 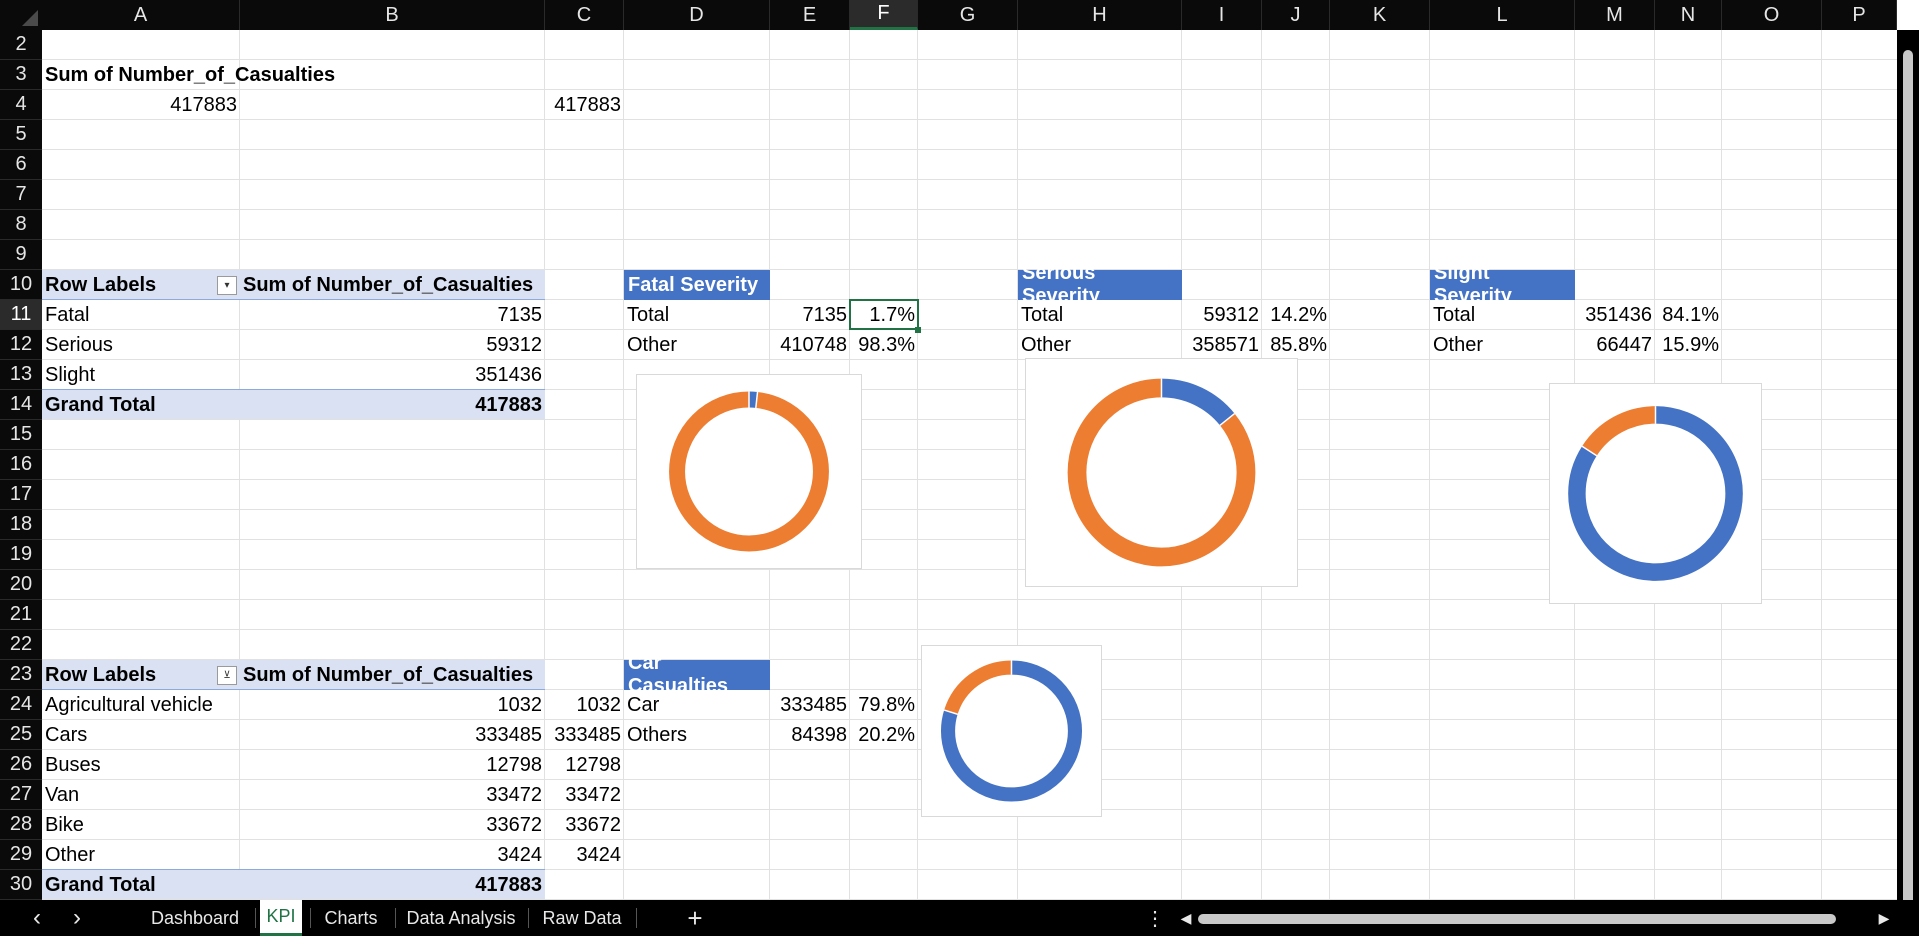 I want to click on cell-a28: Bike, so click(x=141, y=825).